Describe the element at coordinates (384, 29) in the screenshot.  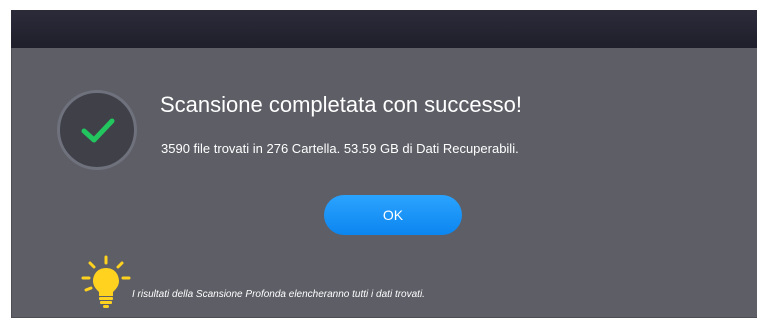
I see `window-titlebar` at that location.